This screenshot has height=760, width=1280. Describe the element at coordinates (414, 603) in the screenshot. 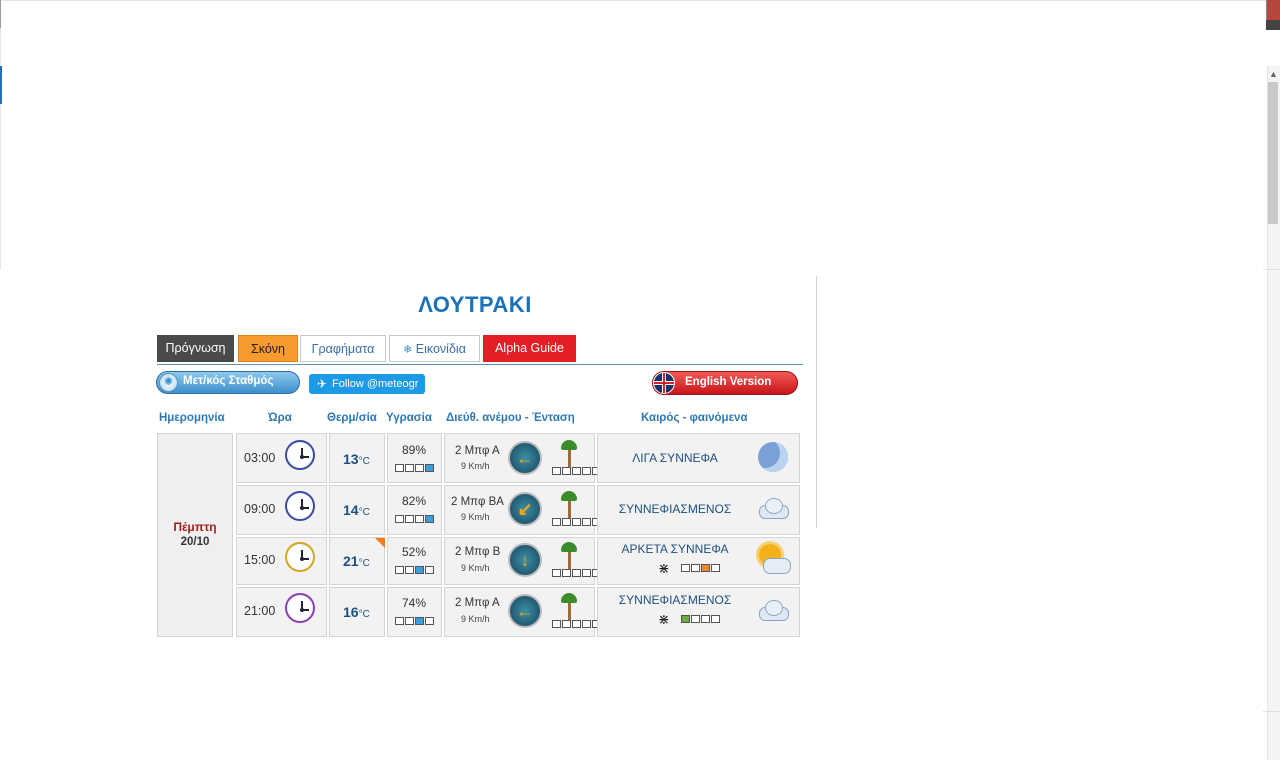

I see `humidity-value: 74%` at that location.